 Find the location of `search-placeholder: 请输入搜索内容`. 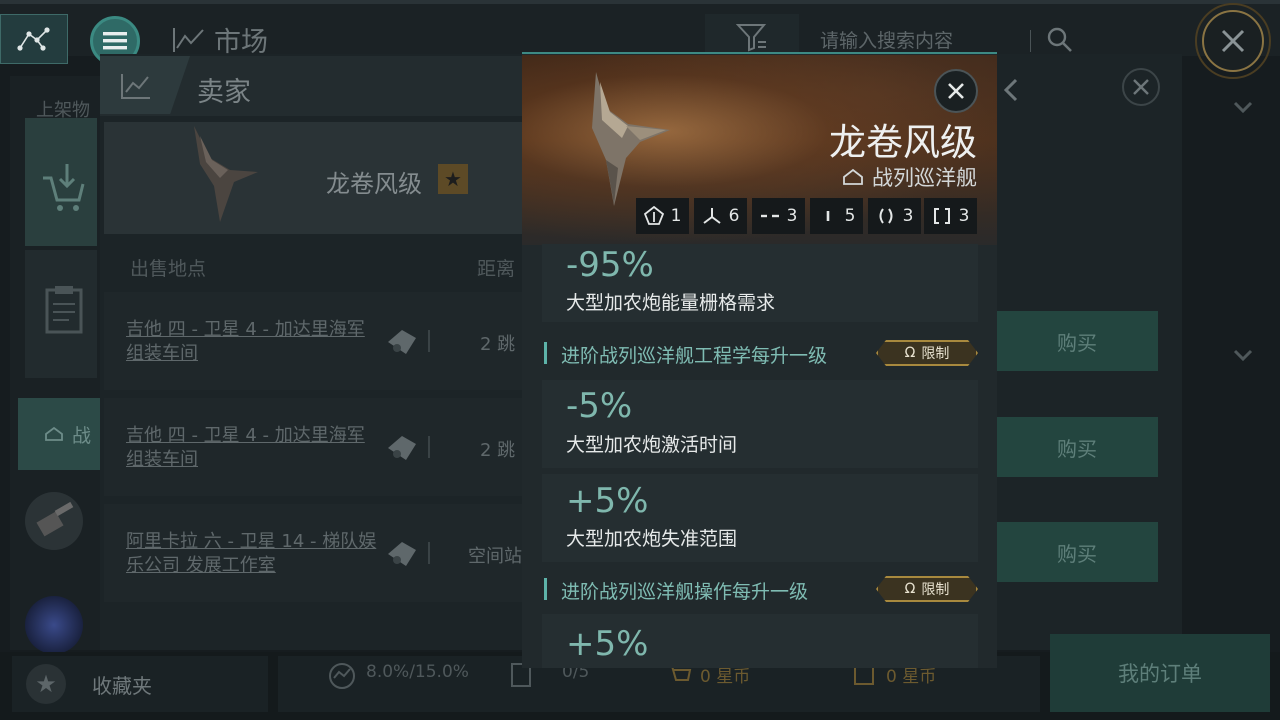

search-placeholder: 请输入搜索内容 is located at coordinates (887, 41).